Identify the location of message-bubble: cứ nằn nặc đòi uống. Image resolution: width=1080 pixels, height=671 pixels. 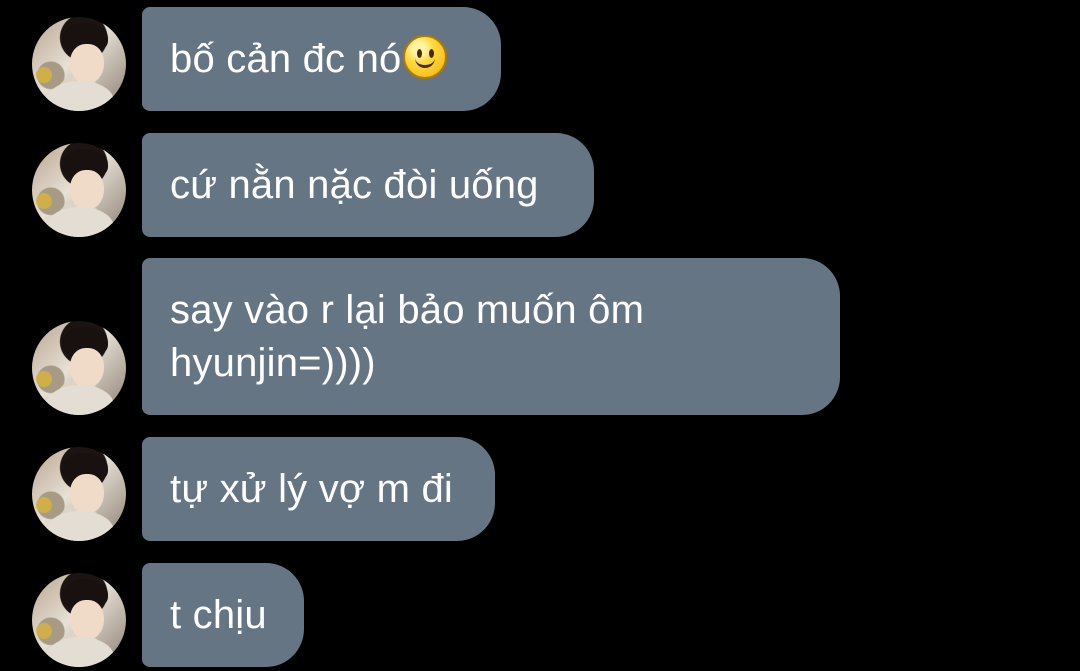
(368, 185).